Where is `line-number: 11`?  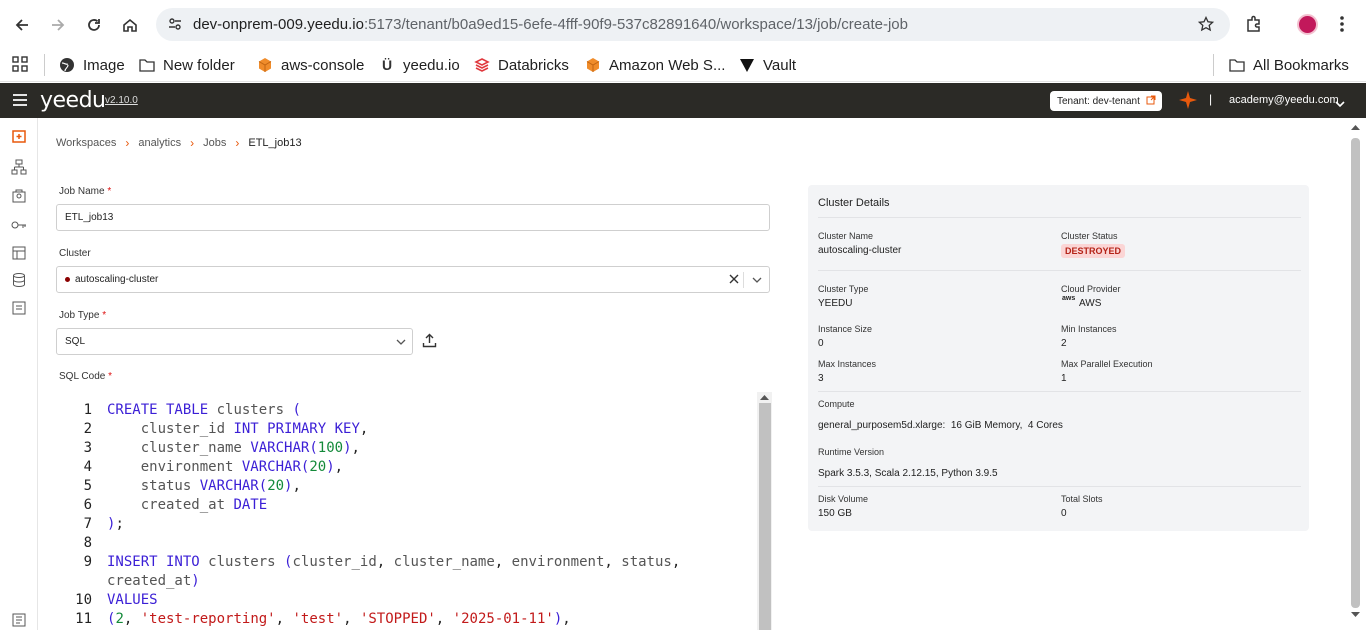
line-number: 11 is located at coordinates (83, 619).